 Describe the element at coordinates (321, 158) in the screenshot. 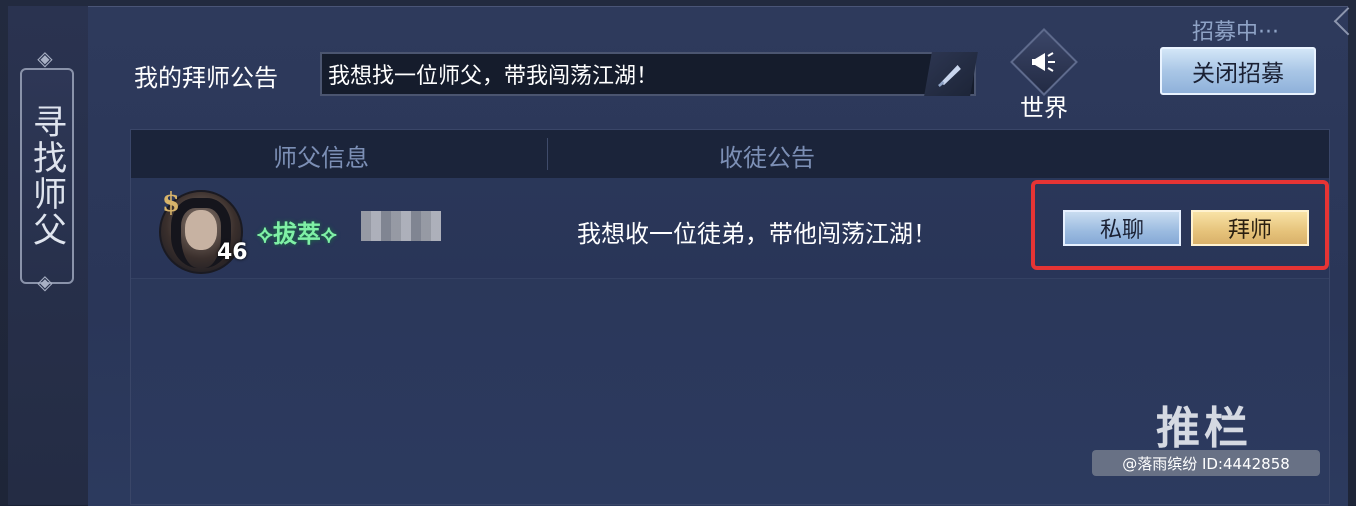

I see `column-master-info: 师父信息` at that location.